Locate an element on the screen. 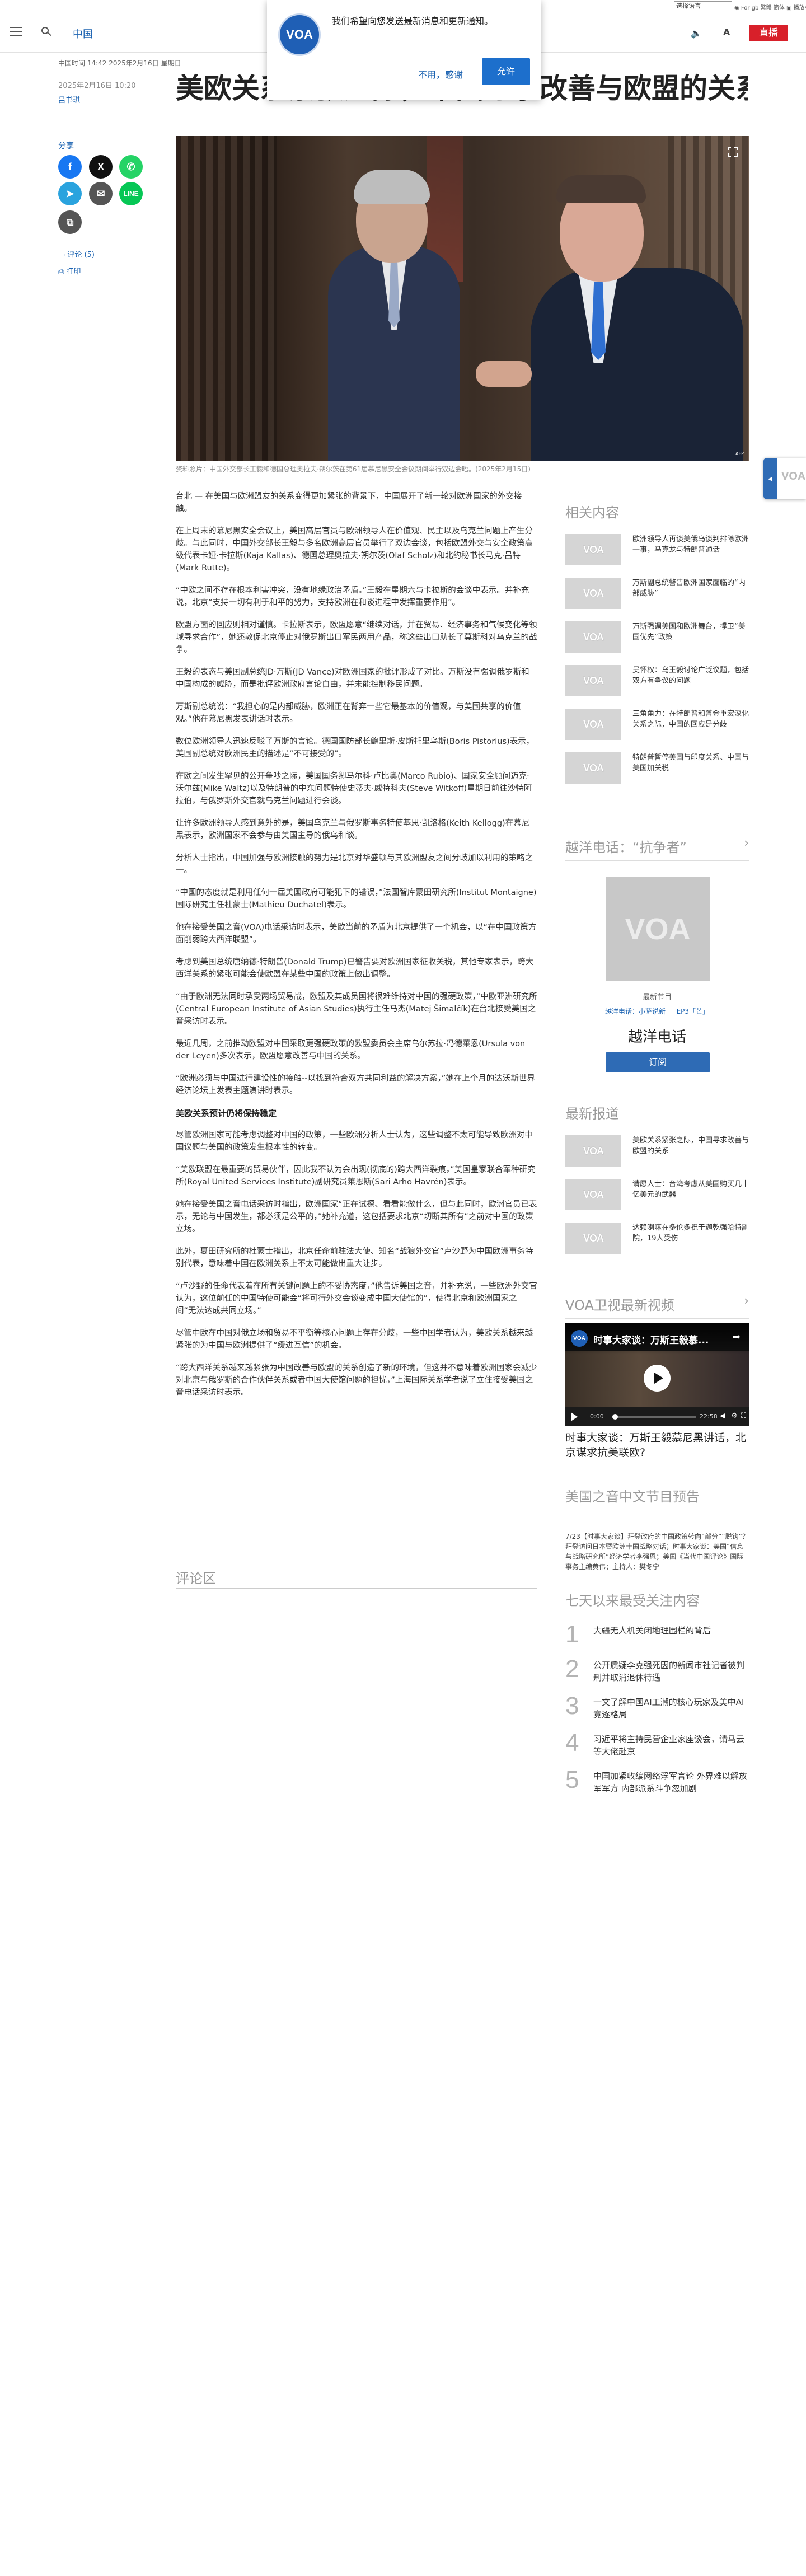  arrow-left-icon: ◂ is located at coordinates (770, 478).